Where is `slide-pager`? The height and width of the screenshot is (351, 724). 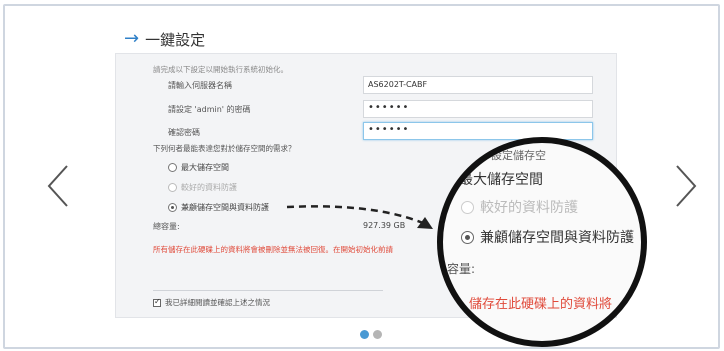
slide-pager is located at coordinates (371, 334).